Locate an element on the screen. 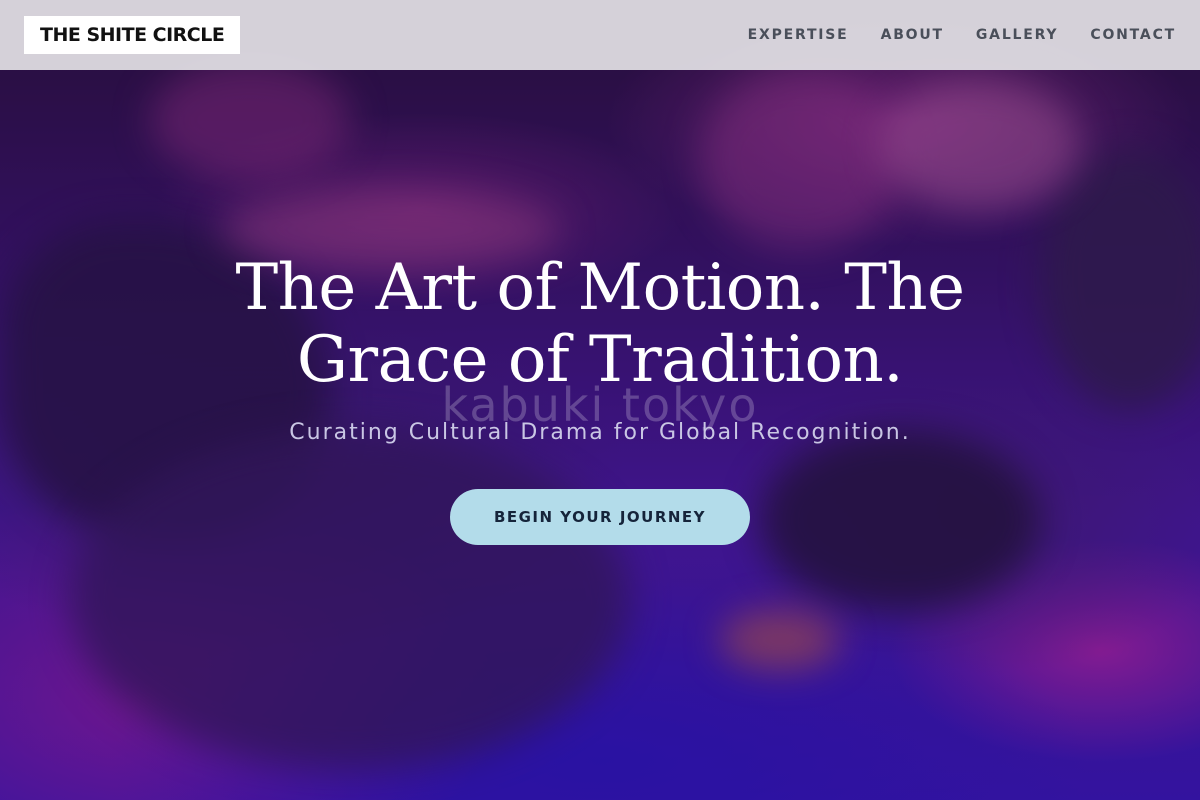 Image resolution: width=1200 pixels, height=800 pixels. nav-link-contact: CONTACT is located at coordinates (1133, 35).